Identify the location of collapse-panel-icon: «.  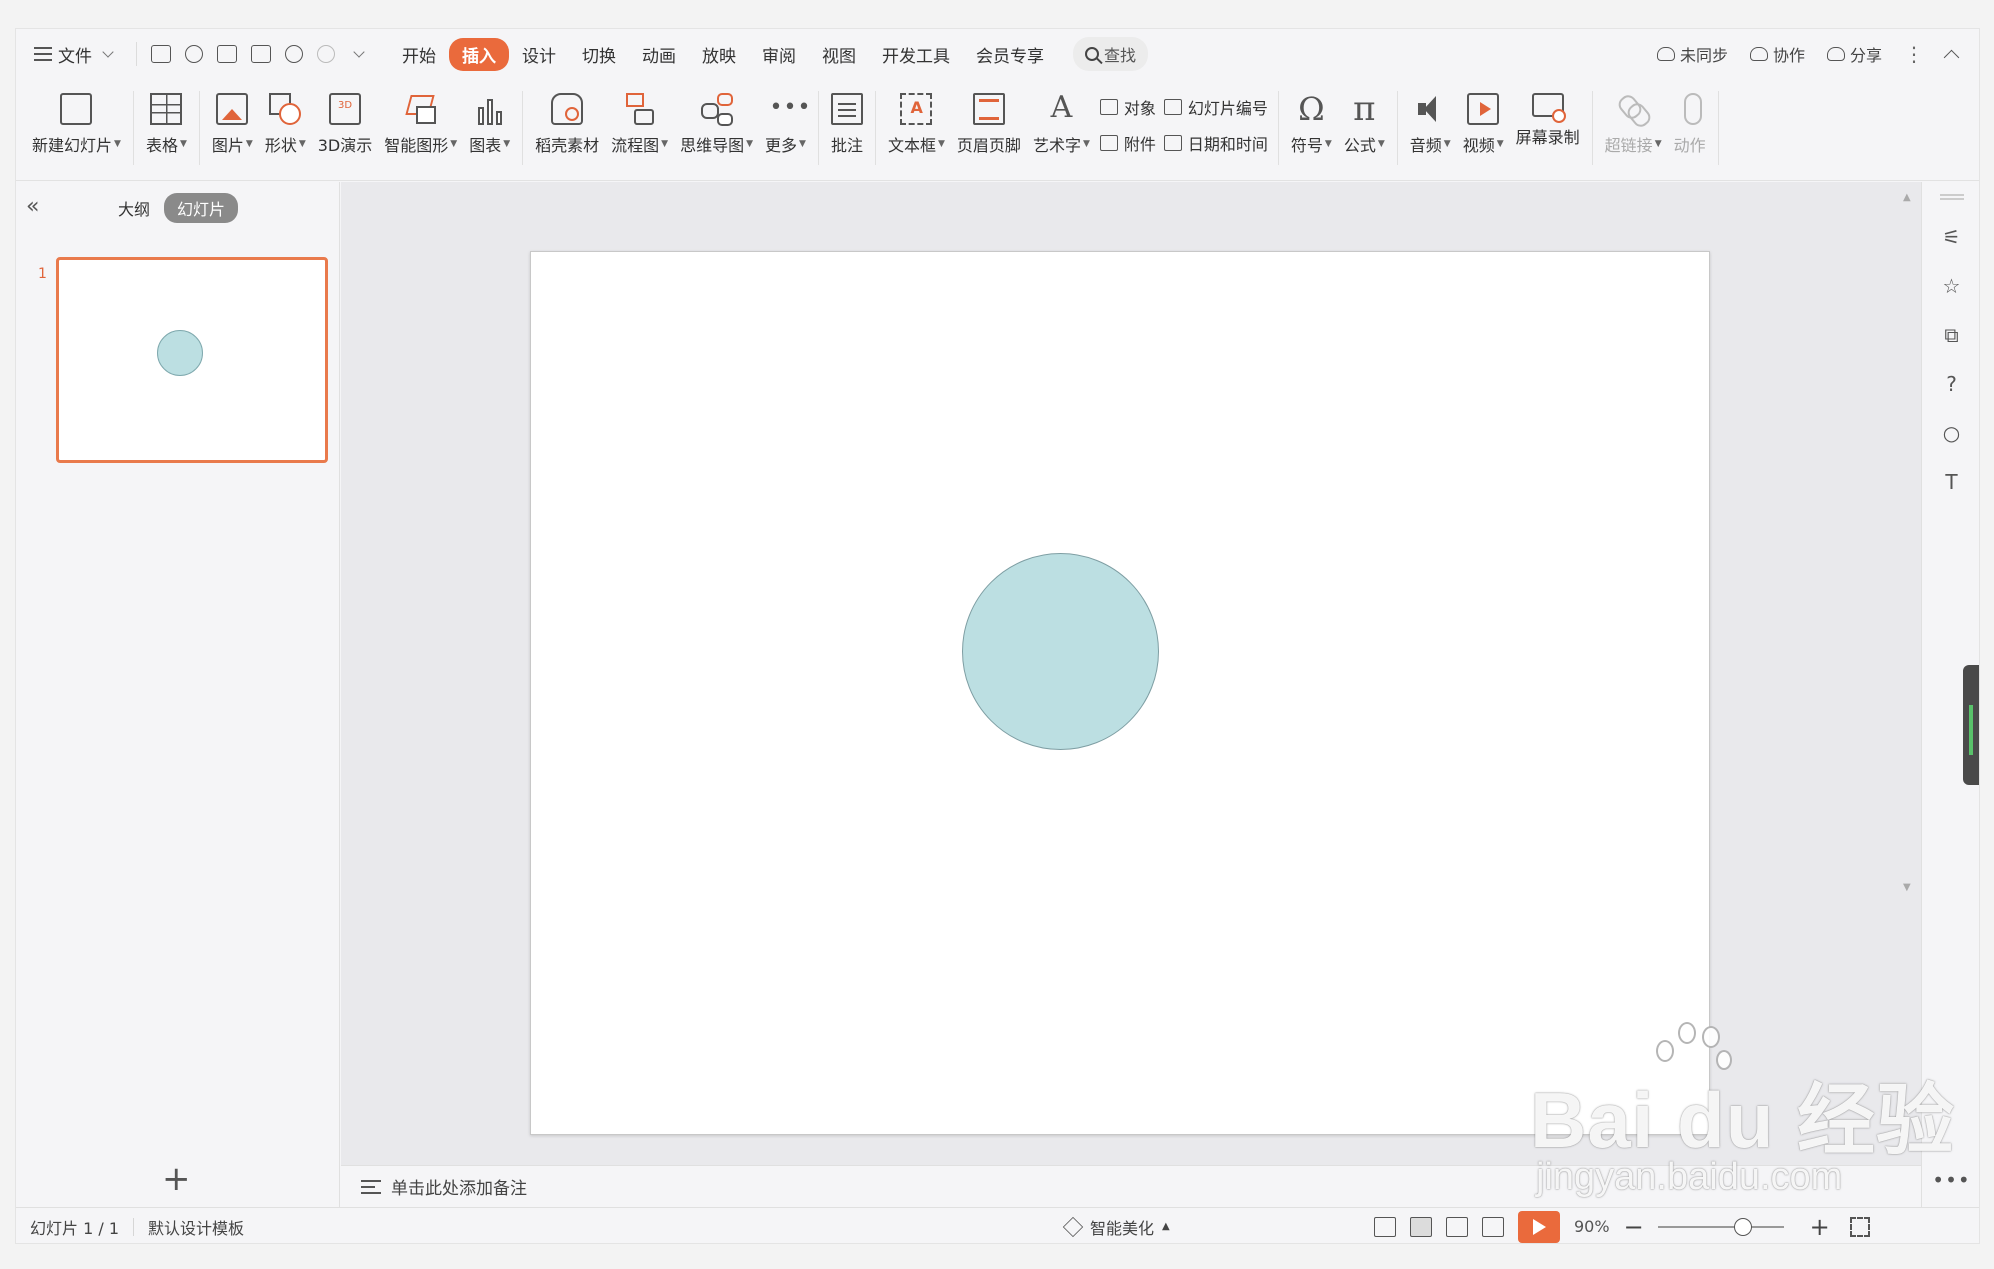
(32, 206).